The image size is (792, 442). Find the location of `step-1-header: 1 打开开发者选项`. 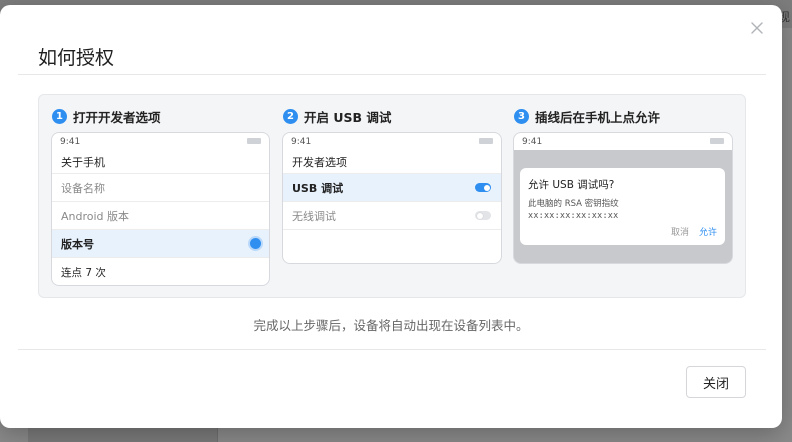

step-1-header: 1 打开开发者选项 is located at coordinates (106, 116).